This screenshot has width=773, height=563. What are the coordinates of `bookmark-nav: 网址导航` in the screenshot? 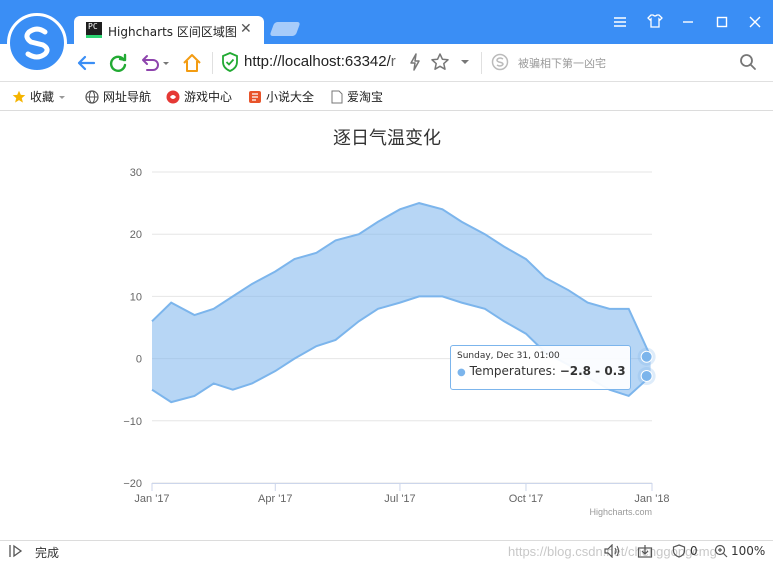 It's located at (118, 96).